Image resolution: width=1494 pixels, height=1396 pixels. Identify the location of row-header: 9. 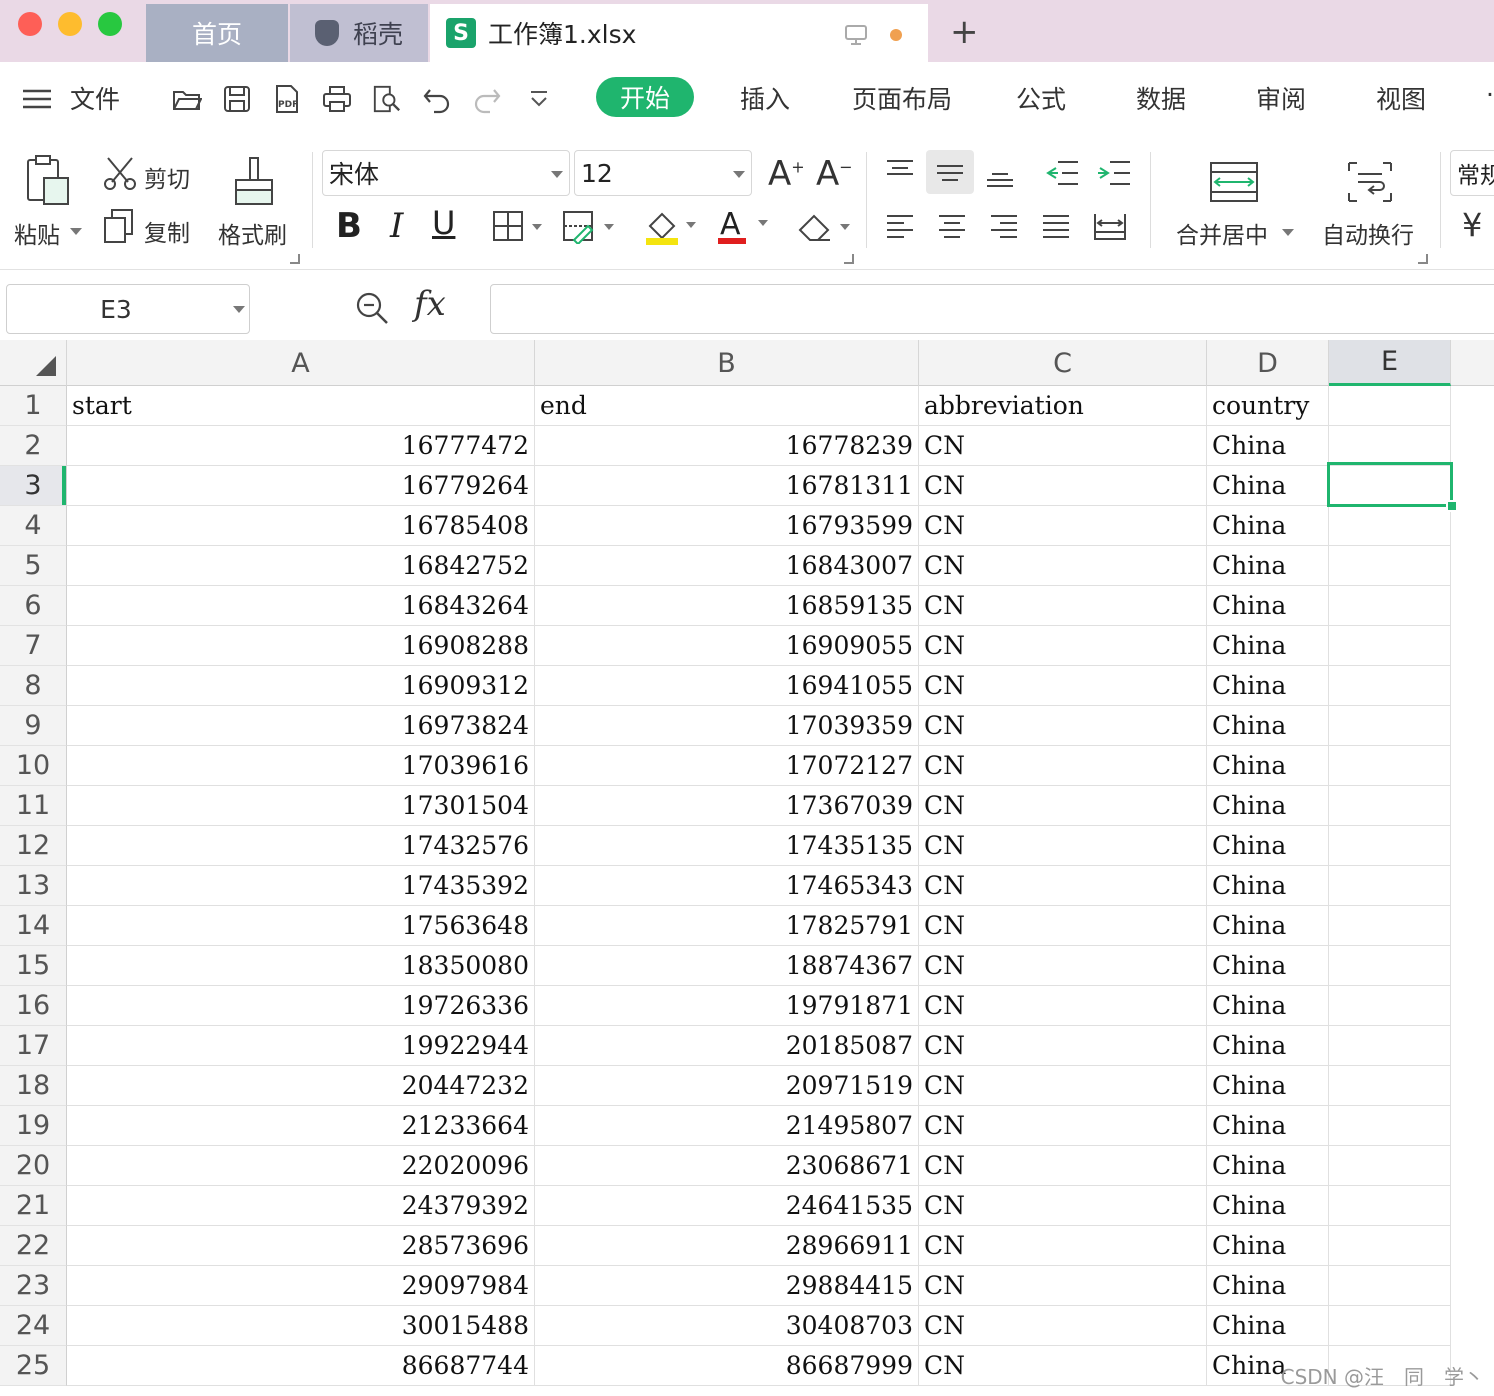
(33, 726).